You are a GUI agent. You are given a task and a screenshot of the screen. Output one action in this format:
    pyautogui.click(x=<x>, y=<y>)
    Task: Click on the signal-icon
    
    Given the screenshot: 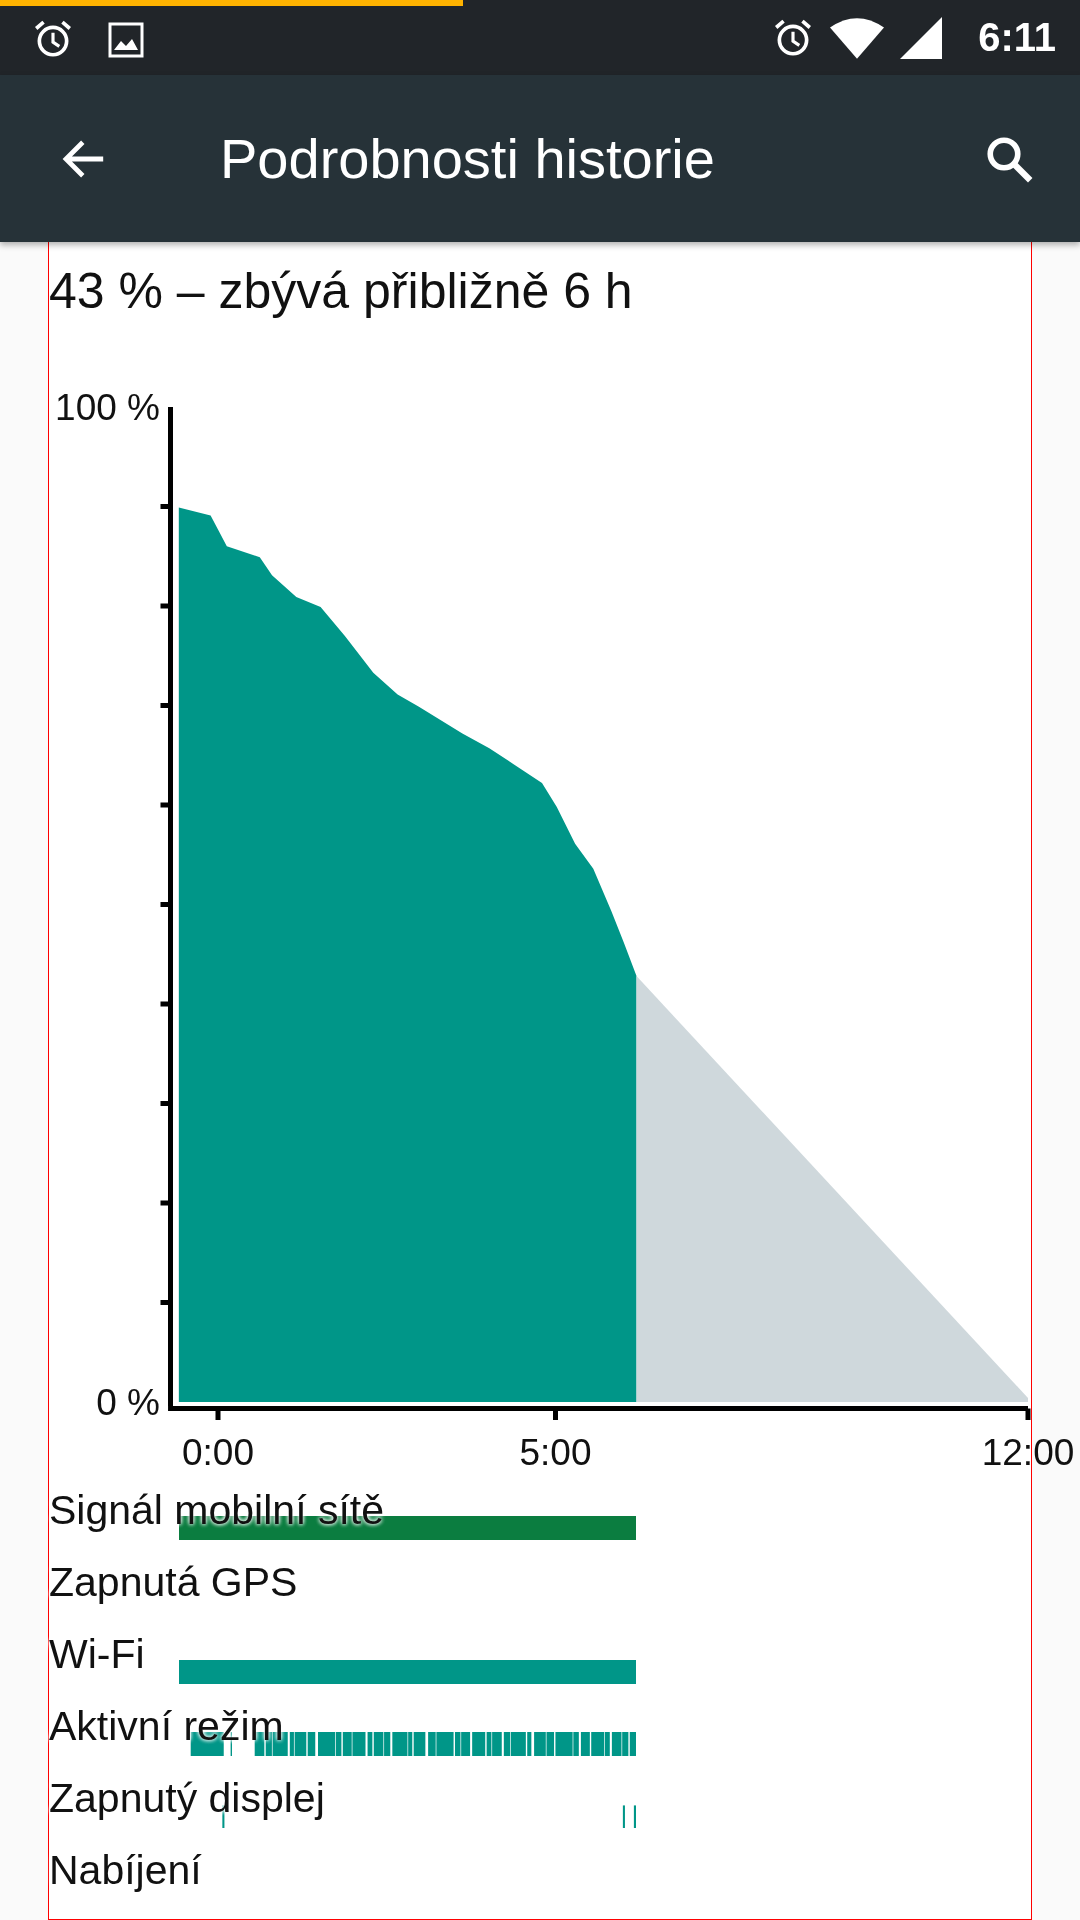 What is the action you would take?
    pyautogui.click(x=921, y=37)
    